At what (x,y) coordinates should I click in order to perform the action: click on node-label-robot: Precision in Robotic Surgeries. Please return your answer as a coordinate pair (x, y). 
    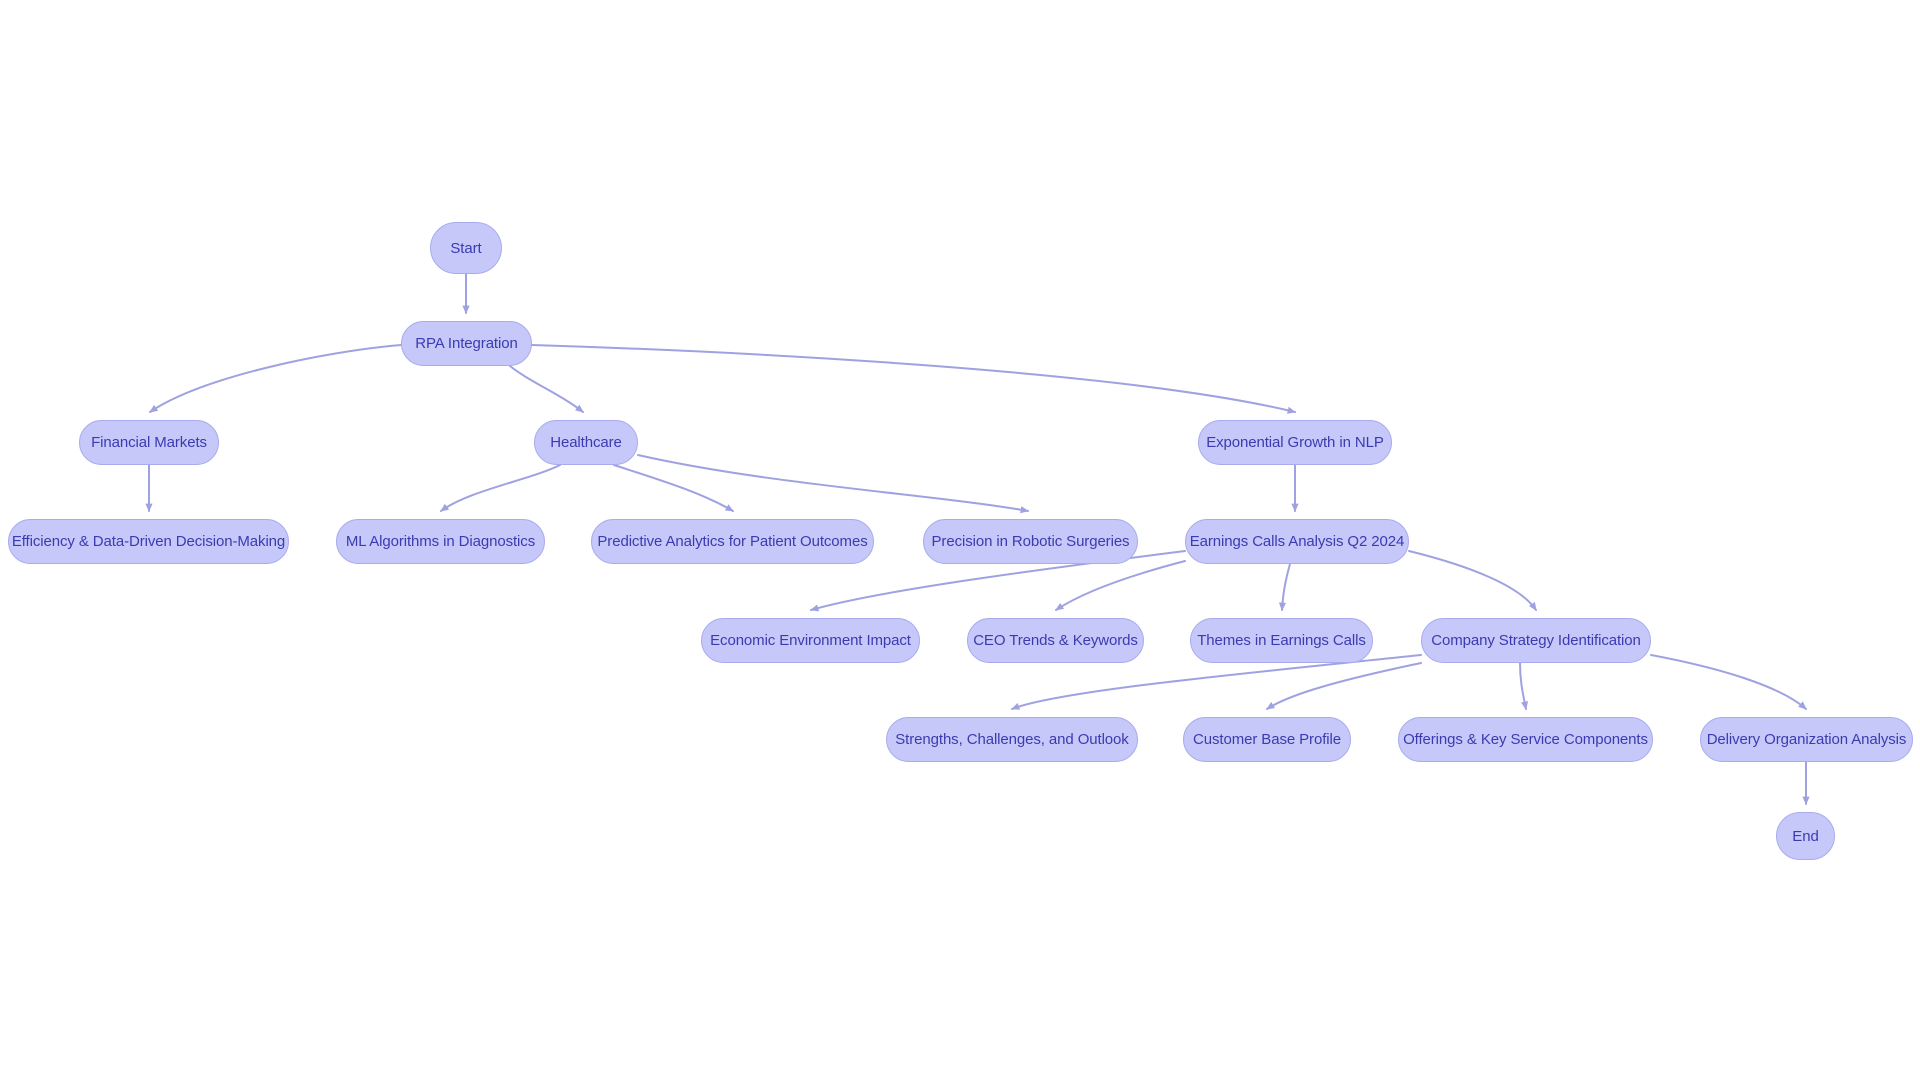
    Looking at the image, I should click on (1030, 541).